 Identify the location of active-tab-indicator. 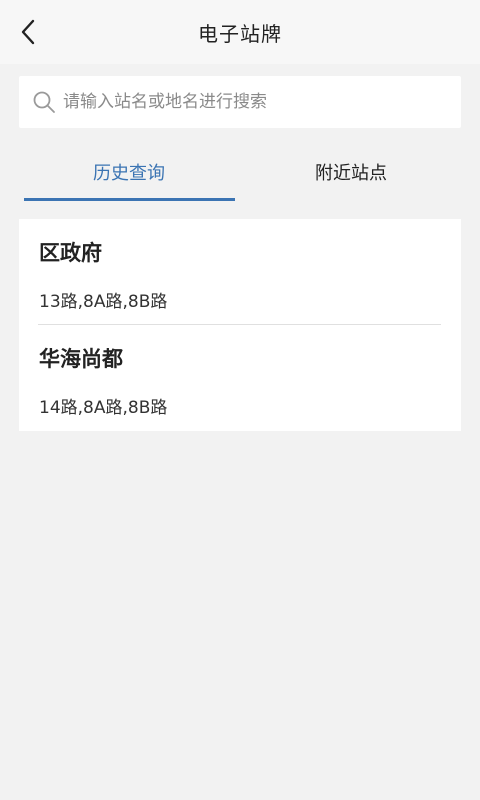
(129, 199).